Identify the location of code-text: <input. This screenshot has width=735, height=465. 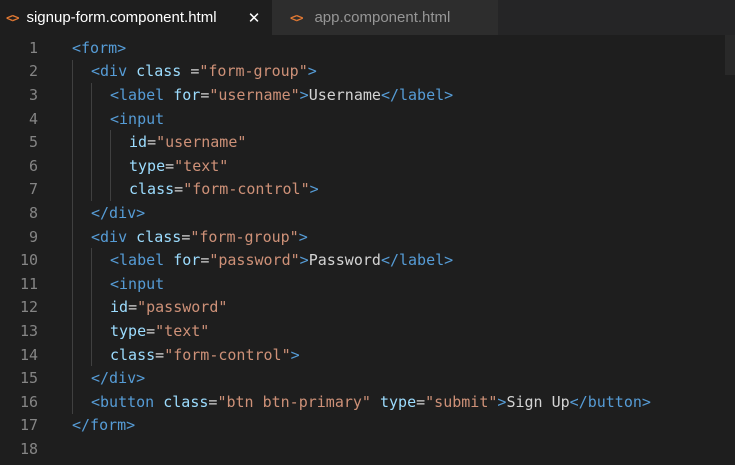
(137, 284).